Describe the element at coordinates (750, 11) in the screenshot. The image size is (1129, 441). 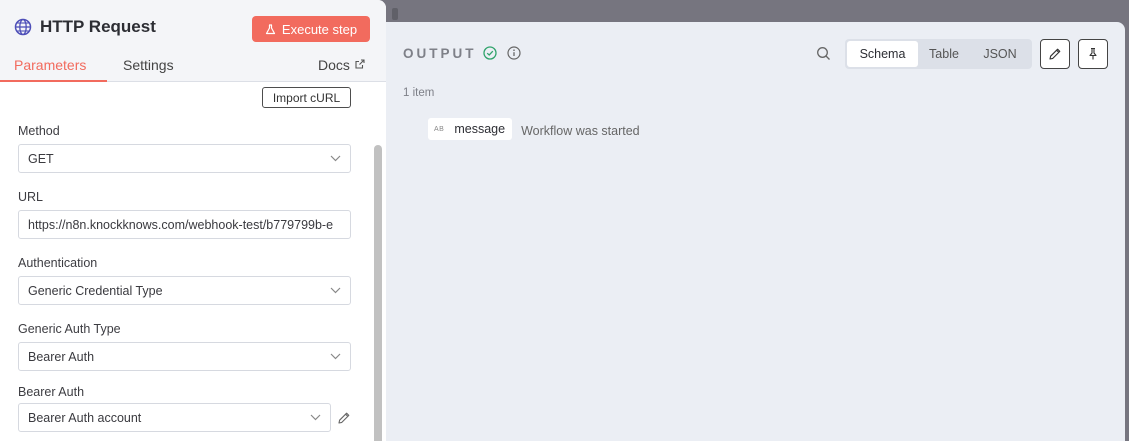
I see `canvas-top-strip` at that location.